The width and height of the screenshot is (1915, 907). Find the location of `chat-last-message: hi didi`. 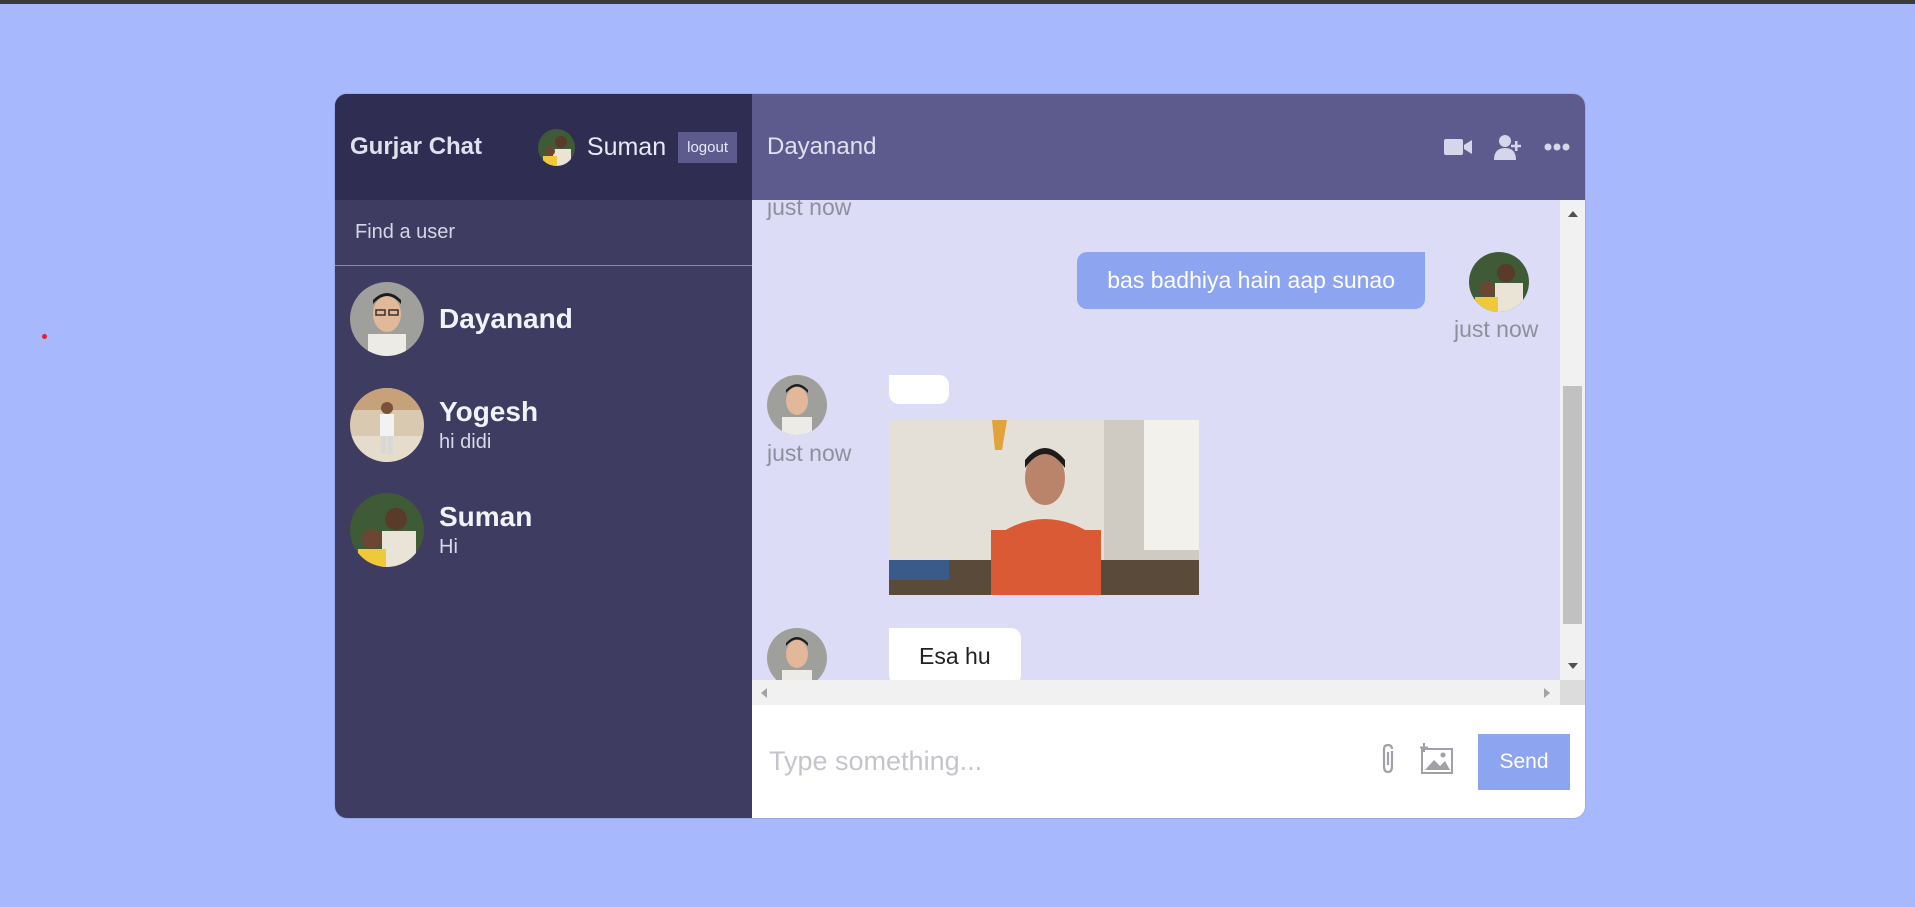

chat-last-message: hi didi is located at coordinates (465, 441).